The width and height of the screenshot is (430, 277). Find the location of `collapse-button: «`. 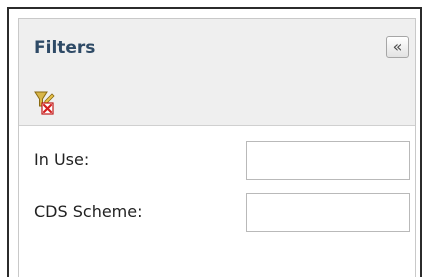

collapse-button: « is located at coordinates (397, 47).